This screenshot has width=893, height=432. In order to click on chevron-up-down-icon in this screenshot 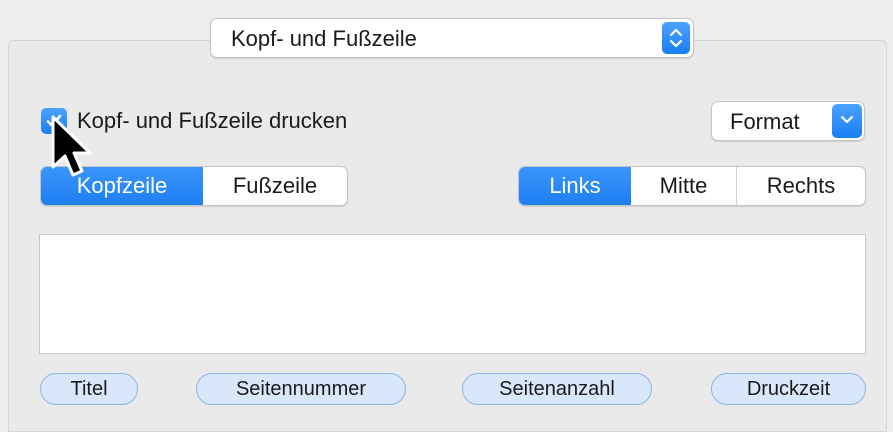, I will do `click(676, 38)`.